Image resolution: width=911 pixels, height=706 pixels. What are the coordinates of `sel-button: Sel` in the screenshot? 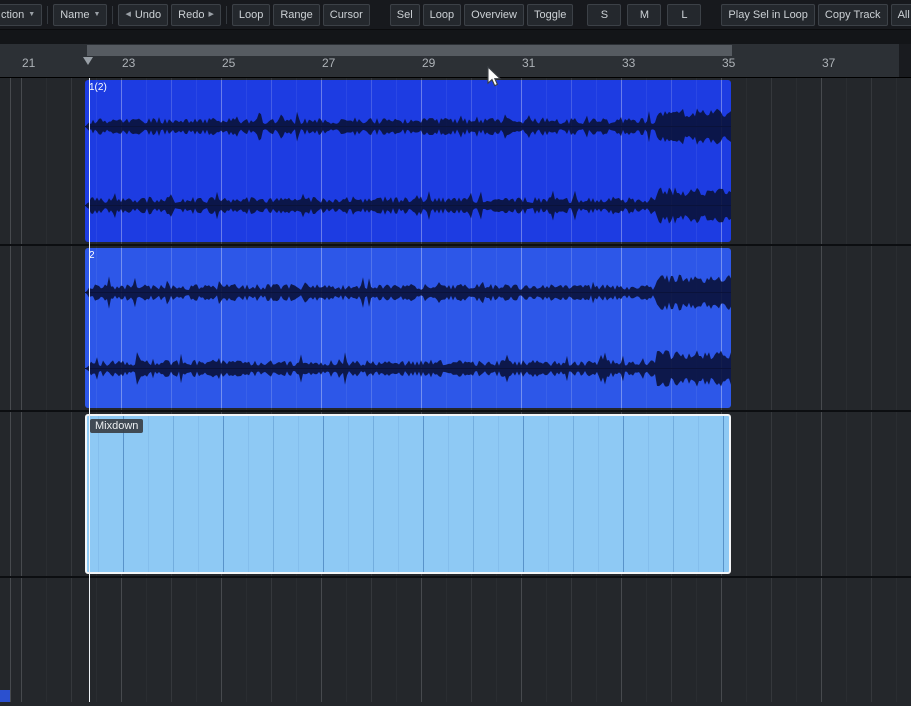 It's located at (404, 14).